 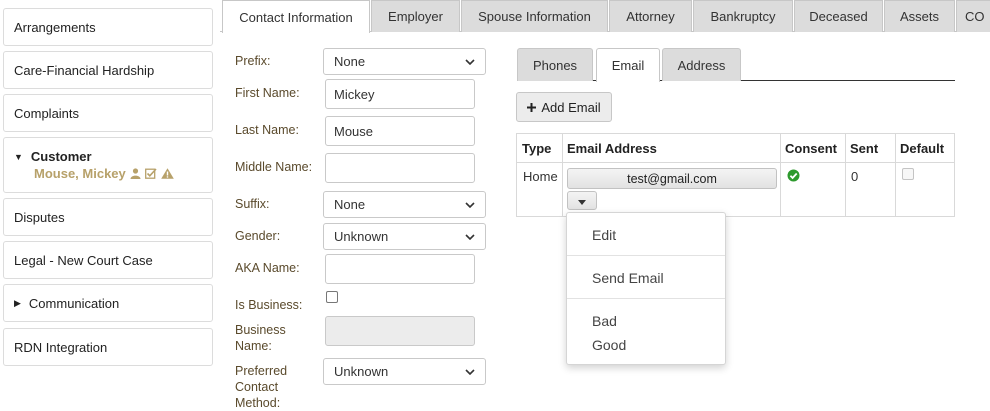 I want to click on tab-label: Phones, so click(x=555, y=65).